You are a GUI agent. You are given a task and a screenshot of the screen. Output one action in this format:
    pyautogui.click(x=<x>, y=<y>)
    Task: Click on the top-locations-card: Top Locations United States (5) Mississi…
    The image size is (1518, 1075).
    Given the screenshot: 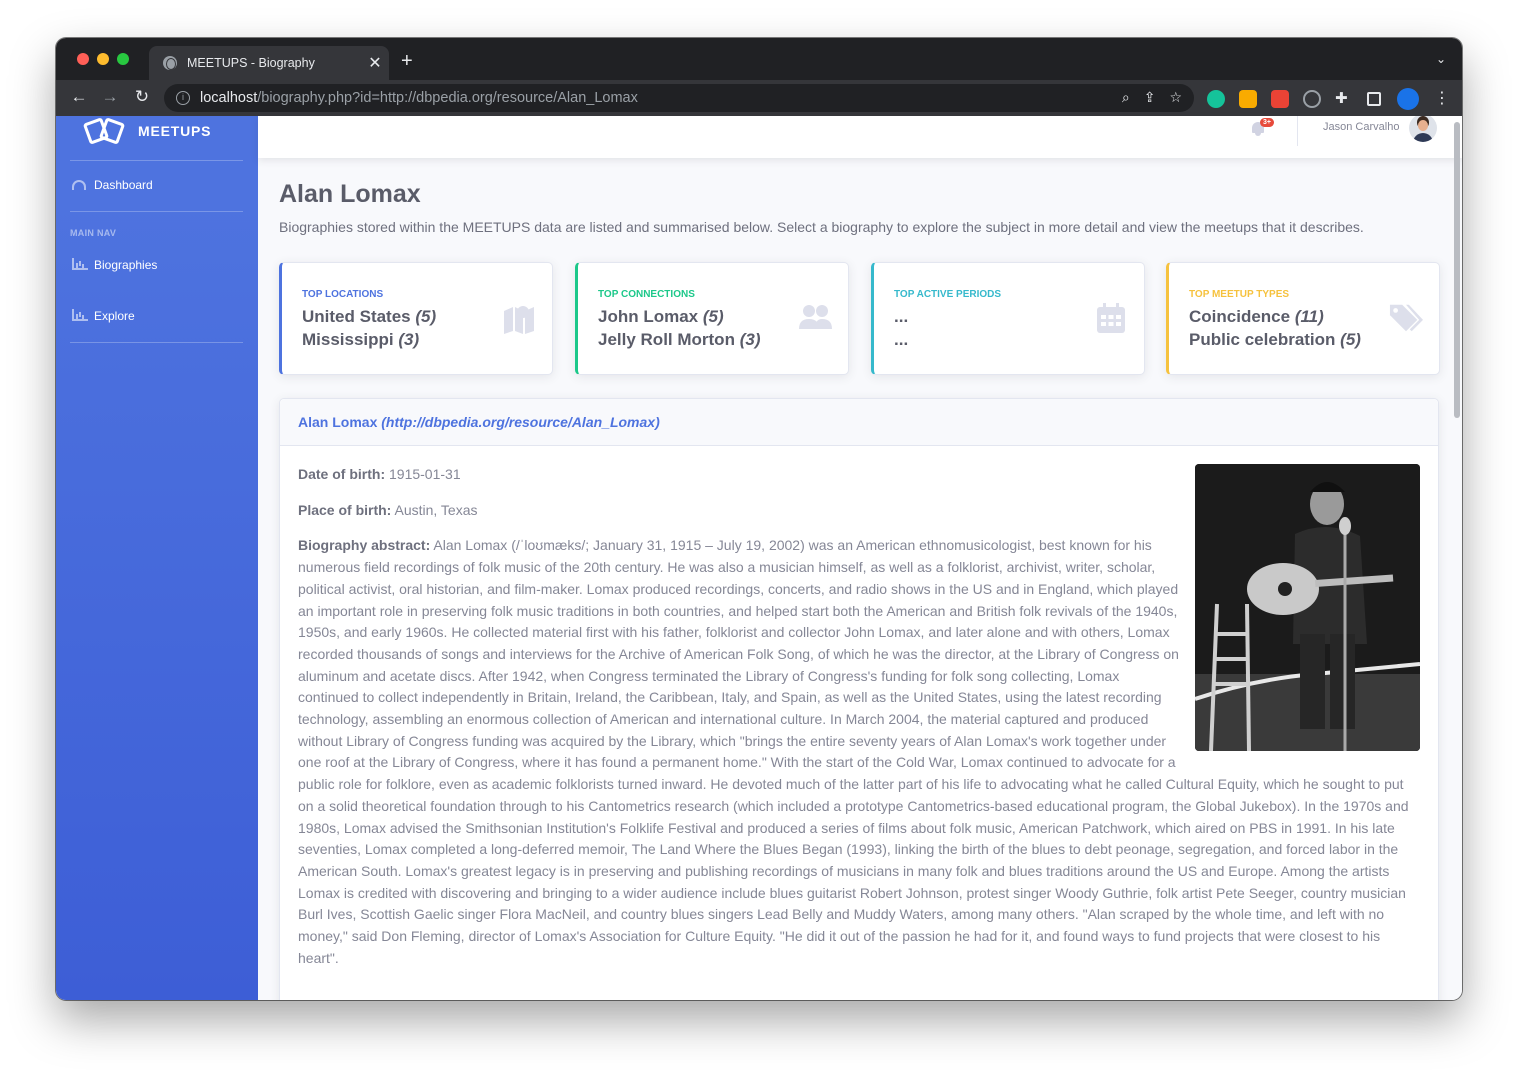 What is the action you would take?
    pyautogui.click(x=416, y=318)
    